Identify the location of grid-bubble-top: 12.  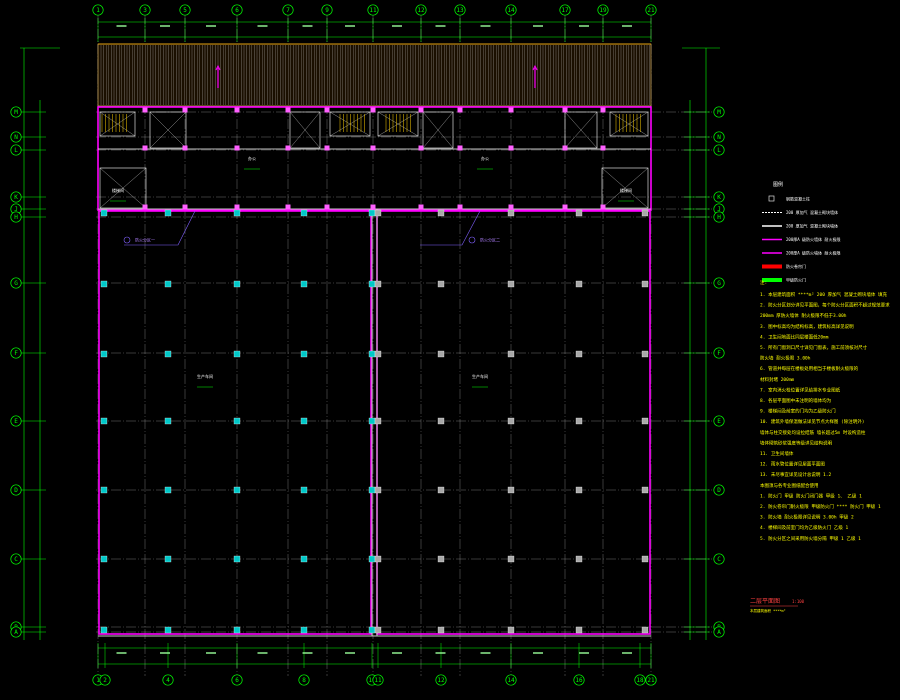
(421, 10).